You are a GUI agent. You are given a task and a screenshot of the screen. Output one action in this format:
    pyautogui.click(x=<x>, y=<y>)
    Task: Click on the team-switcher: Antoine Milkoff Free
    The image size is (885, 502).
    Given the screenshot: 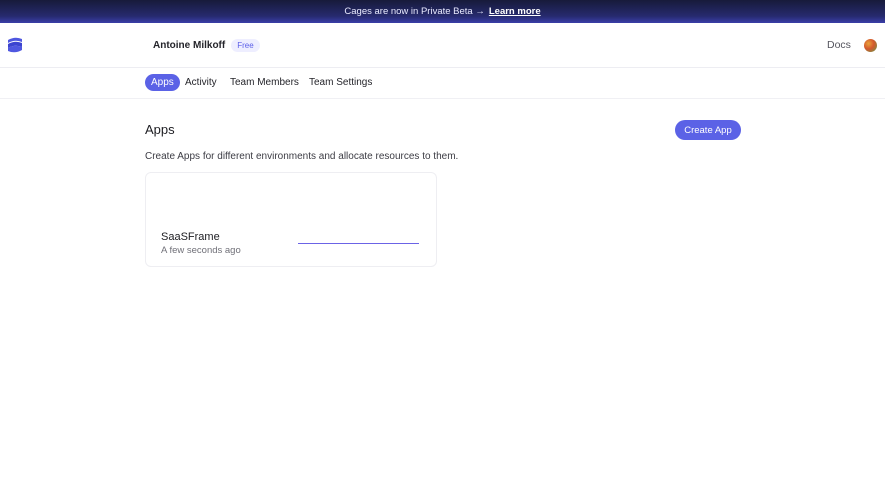 What is the action you would take?
    pyautogui.click(x=206, y=45)
    